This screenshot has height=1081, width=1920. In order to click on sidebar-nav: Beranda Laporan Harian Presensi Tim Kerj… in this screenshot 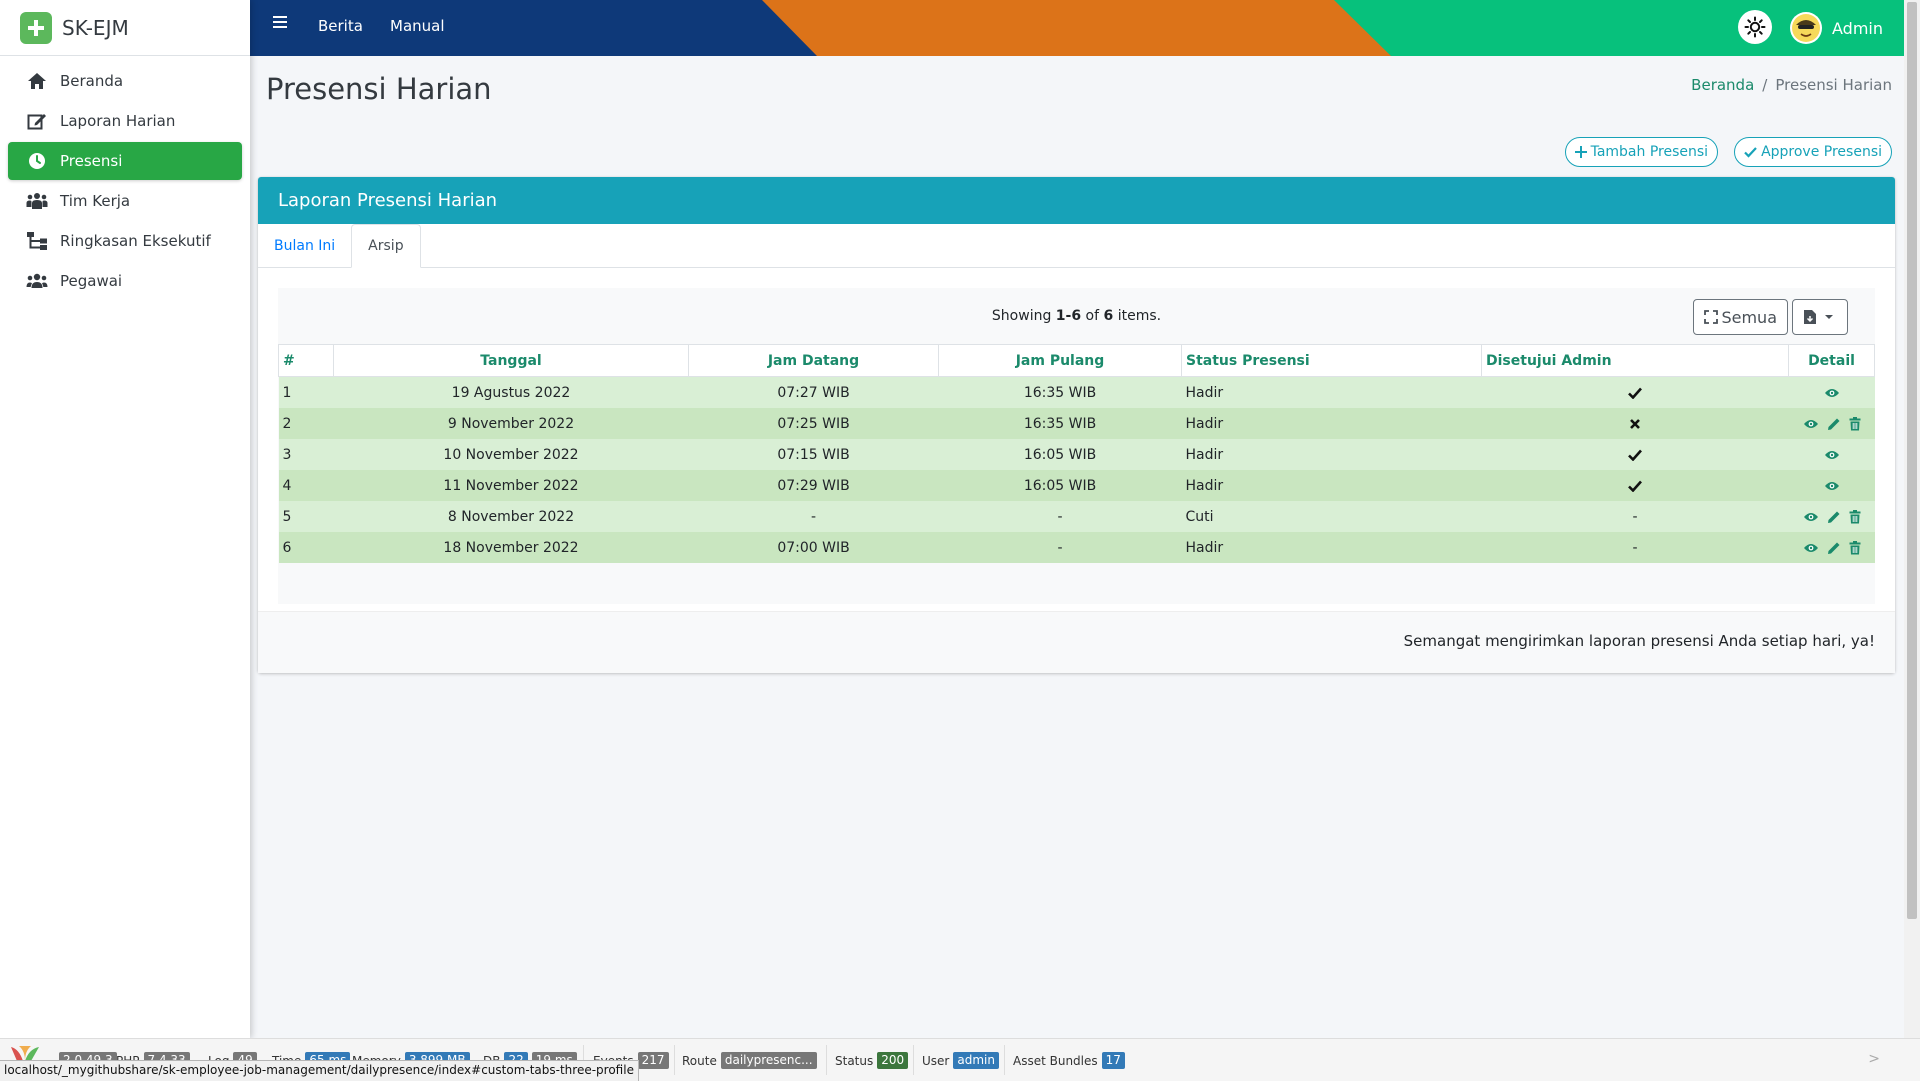, I will do `click(125, 182)`.